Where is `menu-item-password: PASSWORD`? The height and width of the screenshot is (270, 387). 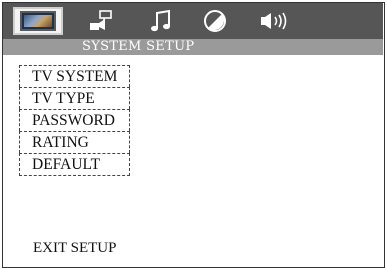
menu-item-password: PASSWORD is located at coordinates (74, 120).